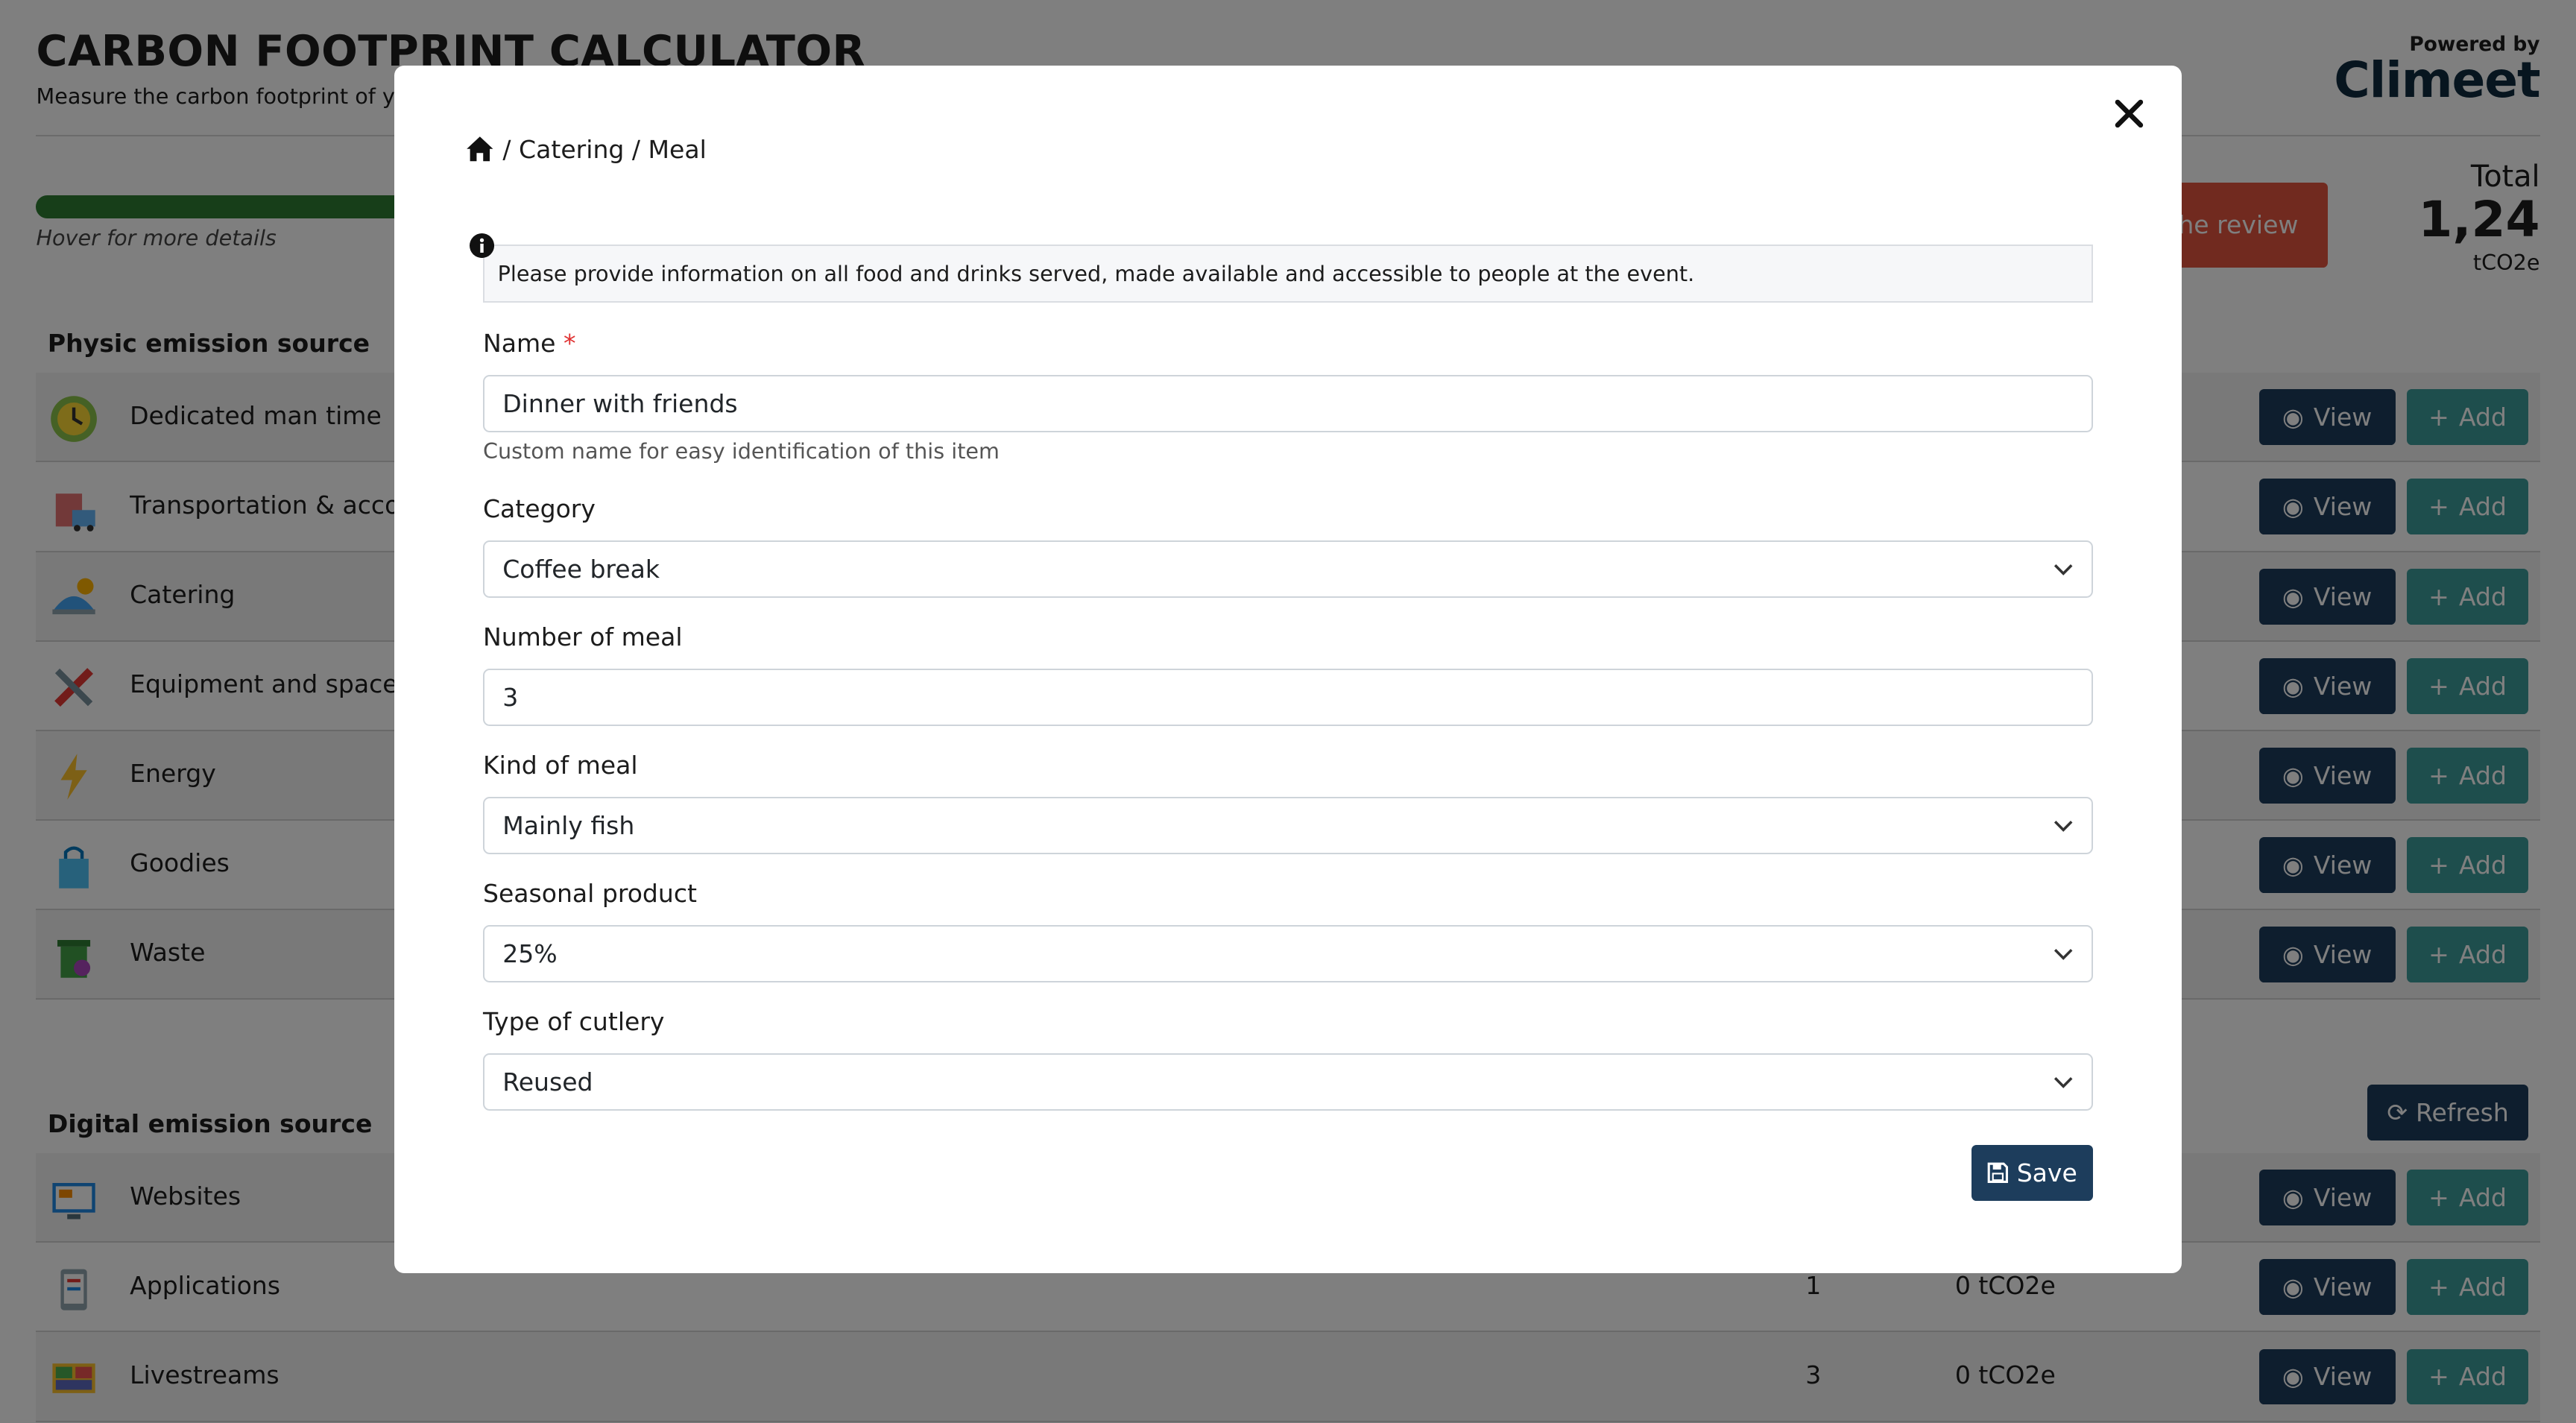  What do you see at coordinates (1998, 1173) in the screenshot?
I see `floppy-disk-icon` at bounding box center [1998, 1173].